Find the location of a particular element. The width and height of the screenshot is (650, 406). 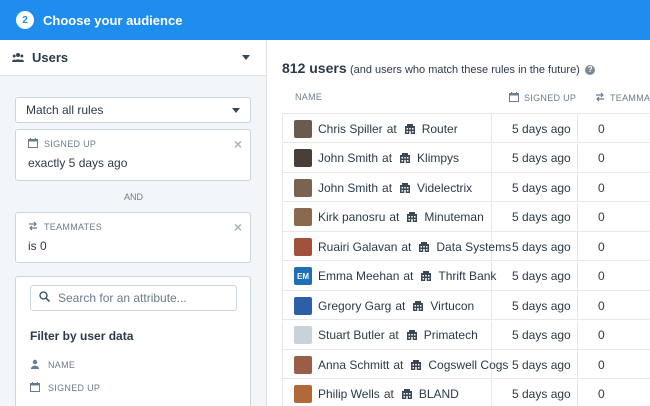

rule-label: TEAMMATES is located at coordinates (73, 227).